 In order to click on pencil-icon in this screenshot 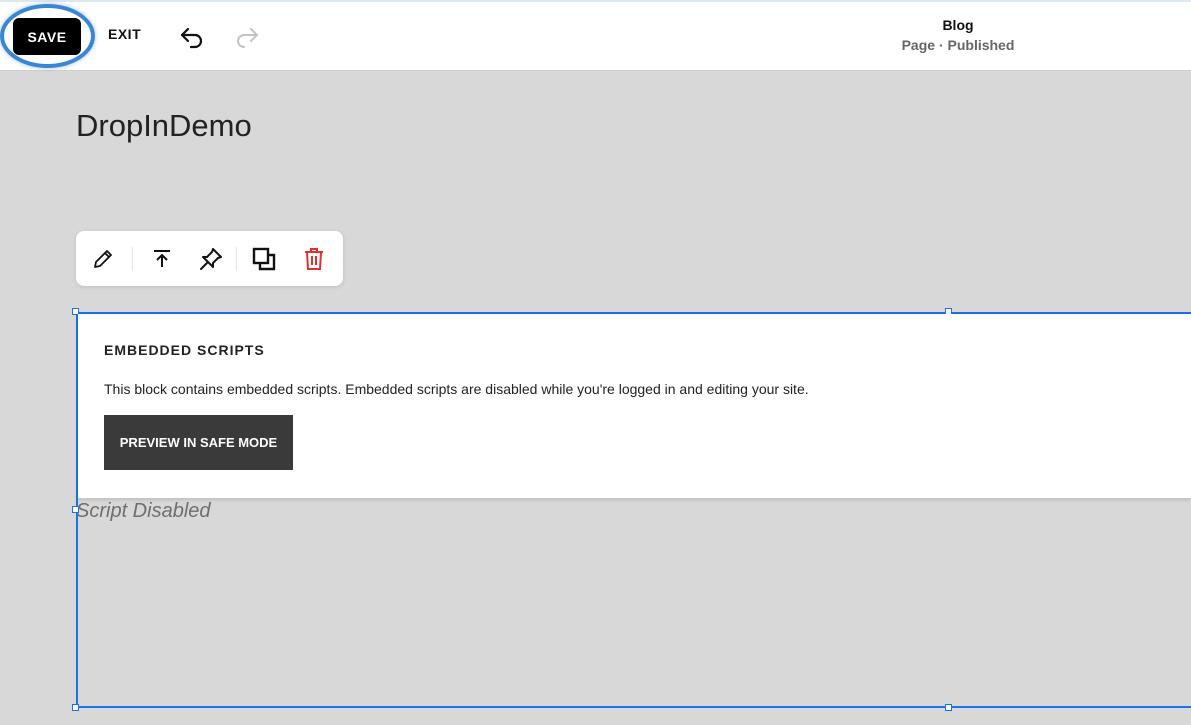, I will do `click(103, 259)`.